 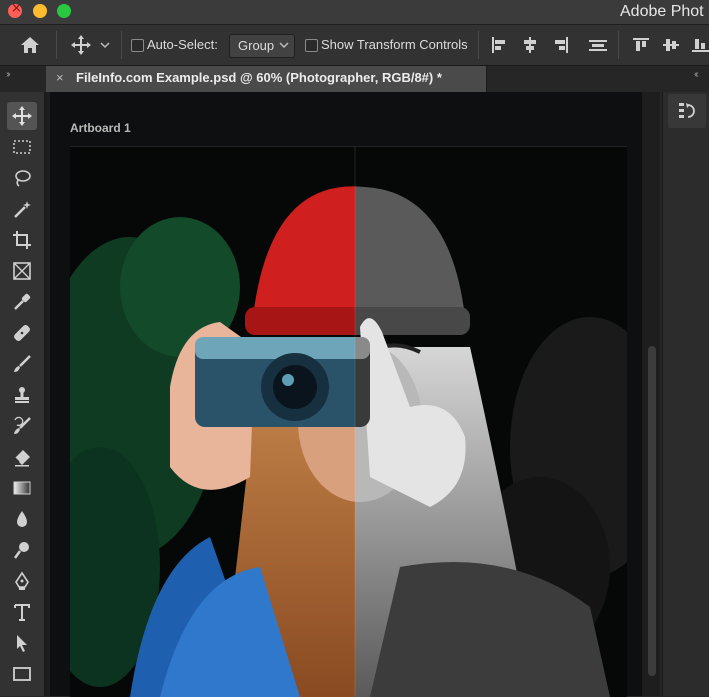 I want to click on vertical-scrollbar-thumb, so click(x=652, y=511).